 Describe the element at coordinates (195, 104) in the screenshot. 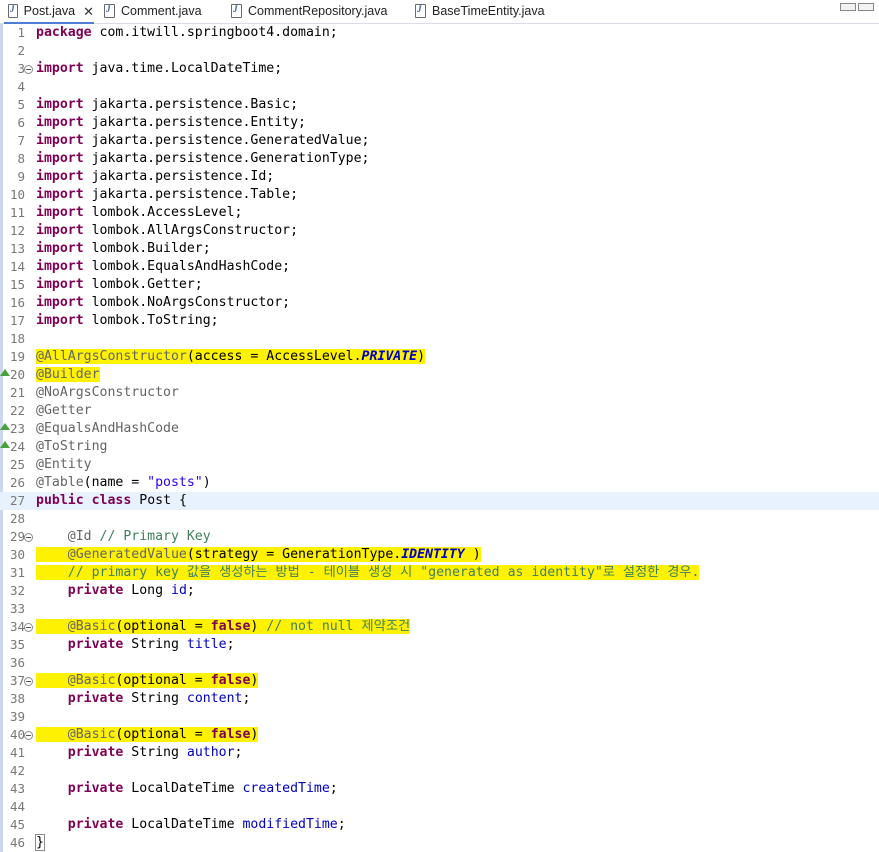

I see `code-token: jakarta.persistence.Basic;` at that location.